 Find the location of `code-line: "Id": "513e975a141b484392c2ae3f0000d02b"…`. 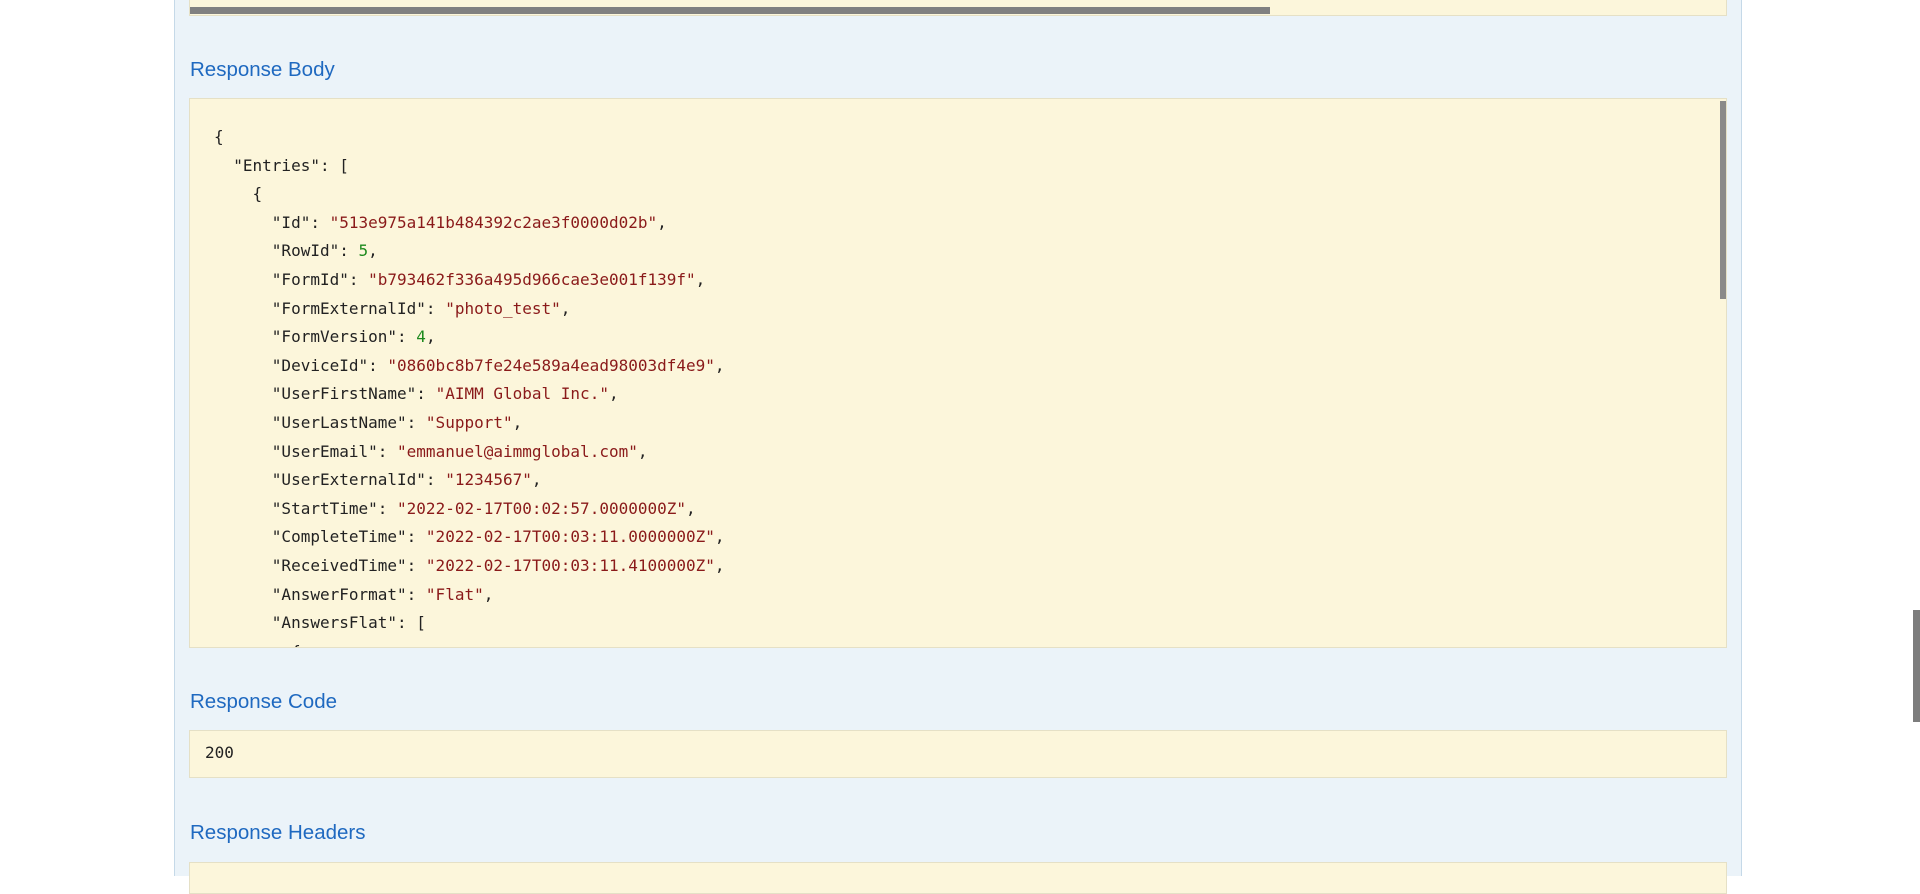

code-line: "Id": "513e975a141b484392c2ae3f0000d02b"… is located at coordinates (440, 222).